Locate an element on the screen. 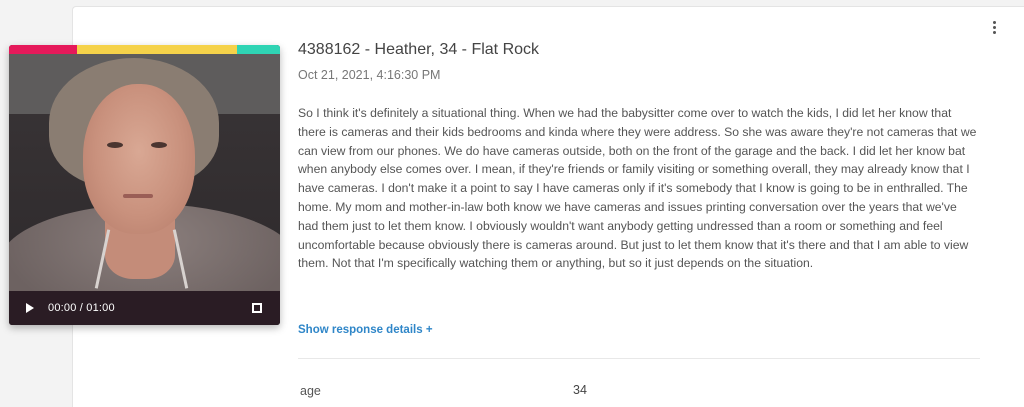 The image size is (1024, 407). sentiment-color-strip is located at coordinates (144, 49).